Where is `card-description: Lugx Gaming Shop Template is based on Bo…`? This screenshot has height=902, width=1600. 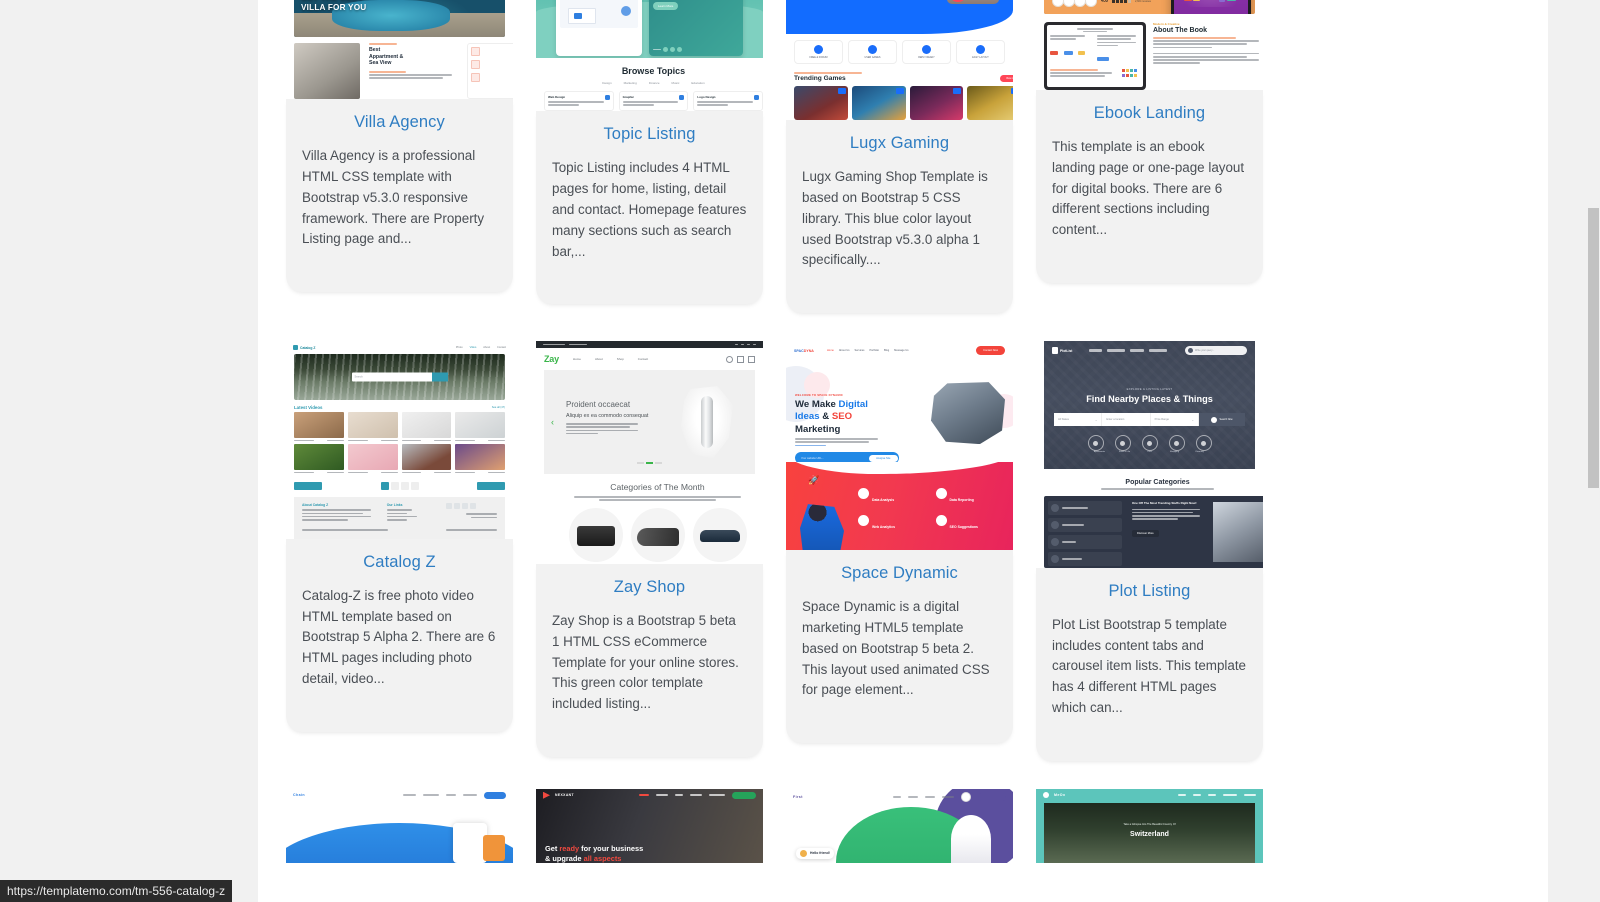
card-description: Lugx Gaming Shop Template is based on Bo… is located at coordinates (895, 218).